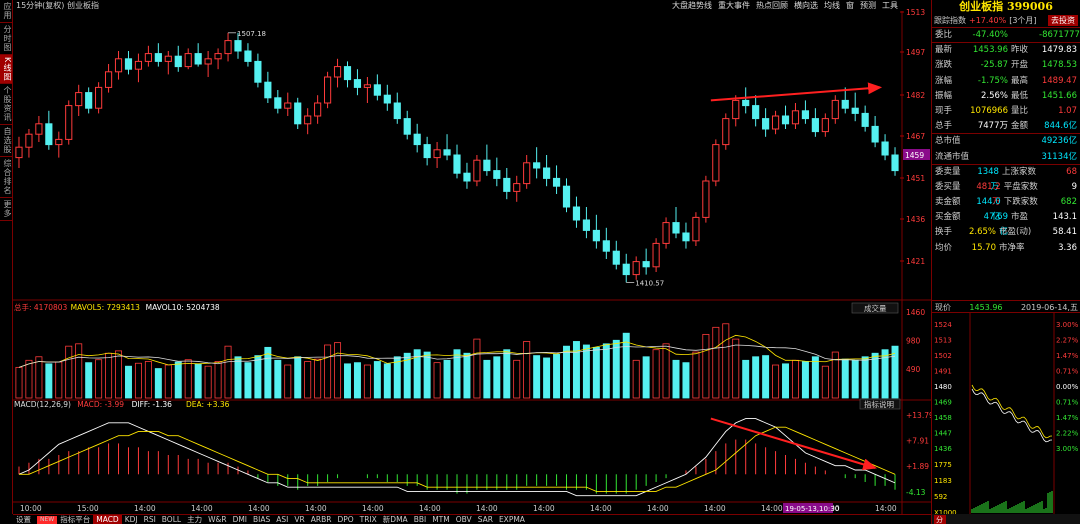 The width and height of the screenshot is (1080, 524). What do you see at coordinates (368, 519) in the screenshot?
I see `indicator-tab: TRIX` at bounding box center [368, 519].